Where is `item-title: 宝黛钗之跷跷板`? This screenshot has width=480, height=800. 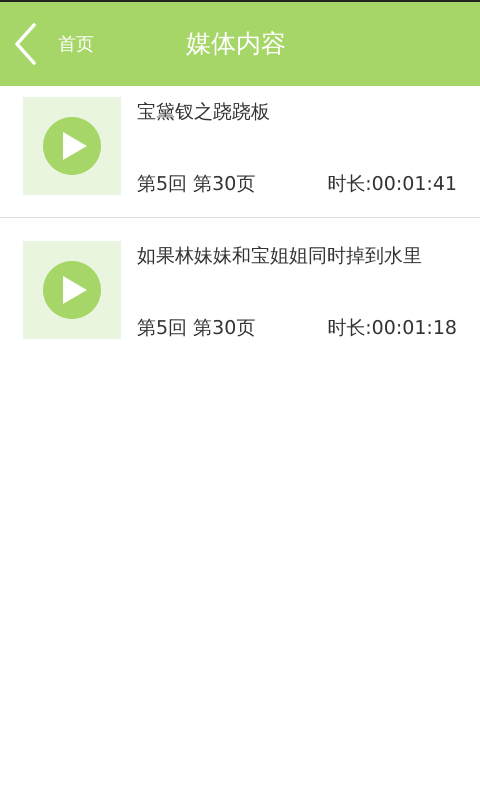 item-title: 宝黛钗之跷跷板 is located at coordinates (203, 112).